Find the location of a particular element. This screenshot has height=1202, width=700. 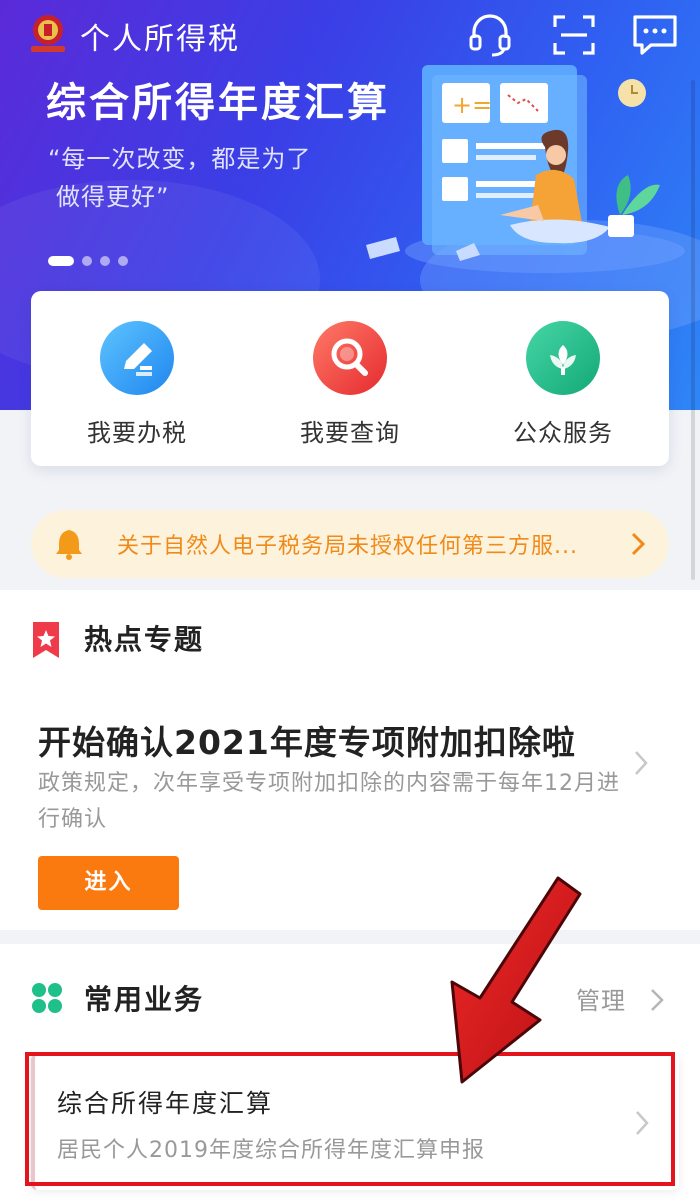

carousel-indicator is located at coordinates (92, 261).